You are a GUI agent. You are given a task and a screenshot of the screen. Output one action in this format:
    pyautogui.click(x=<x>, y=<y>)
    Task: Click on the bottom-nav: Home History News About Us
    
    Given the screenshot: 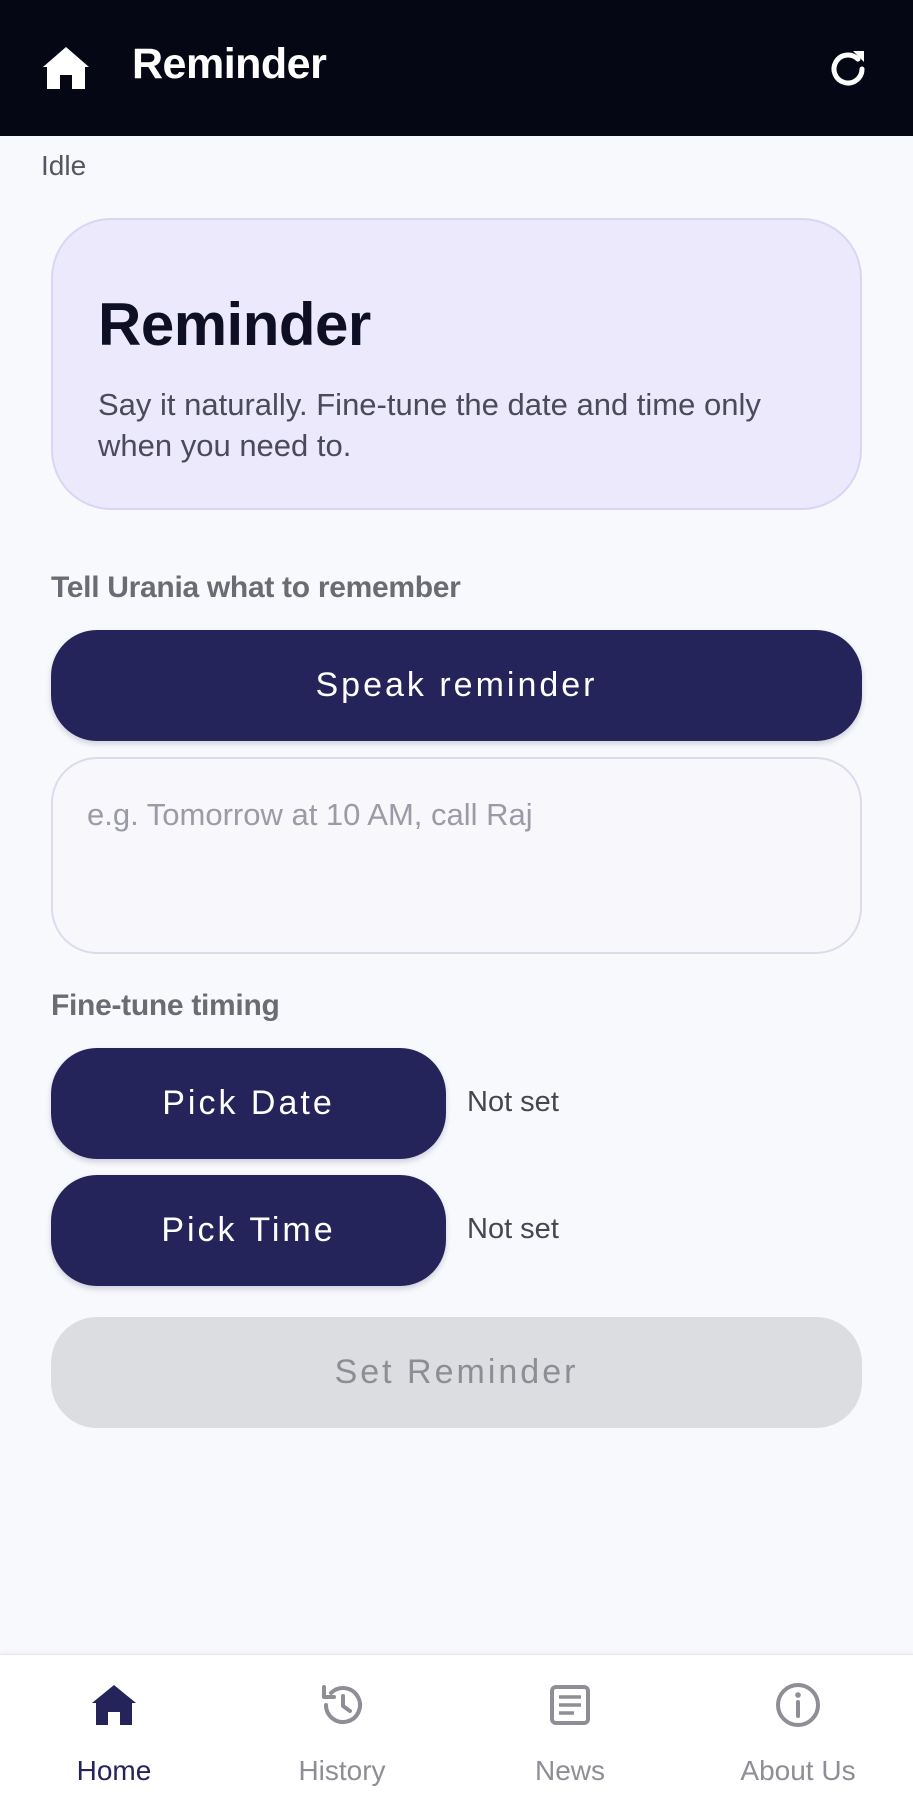 What is the action you would take?
    pyautogui.click(x=456, y=1725)
    